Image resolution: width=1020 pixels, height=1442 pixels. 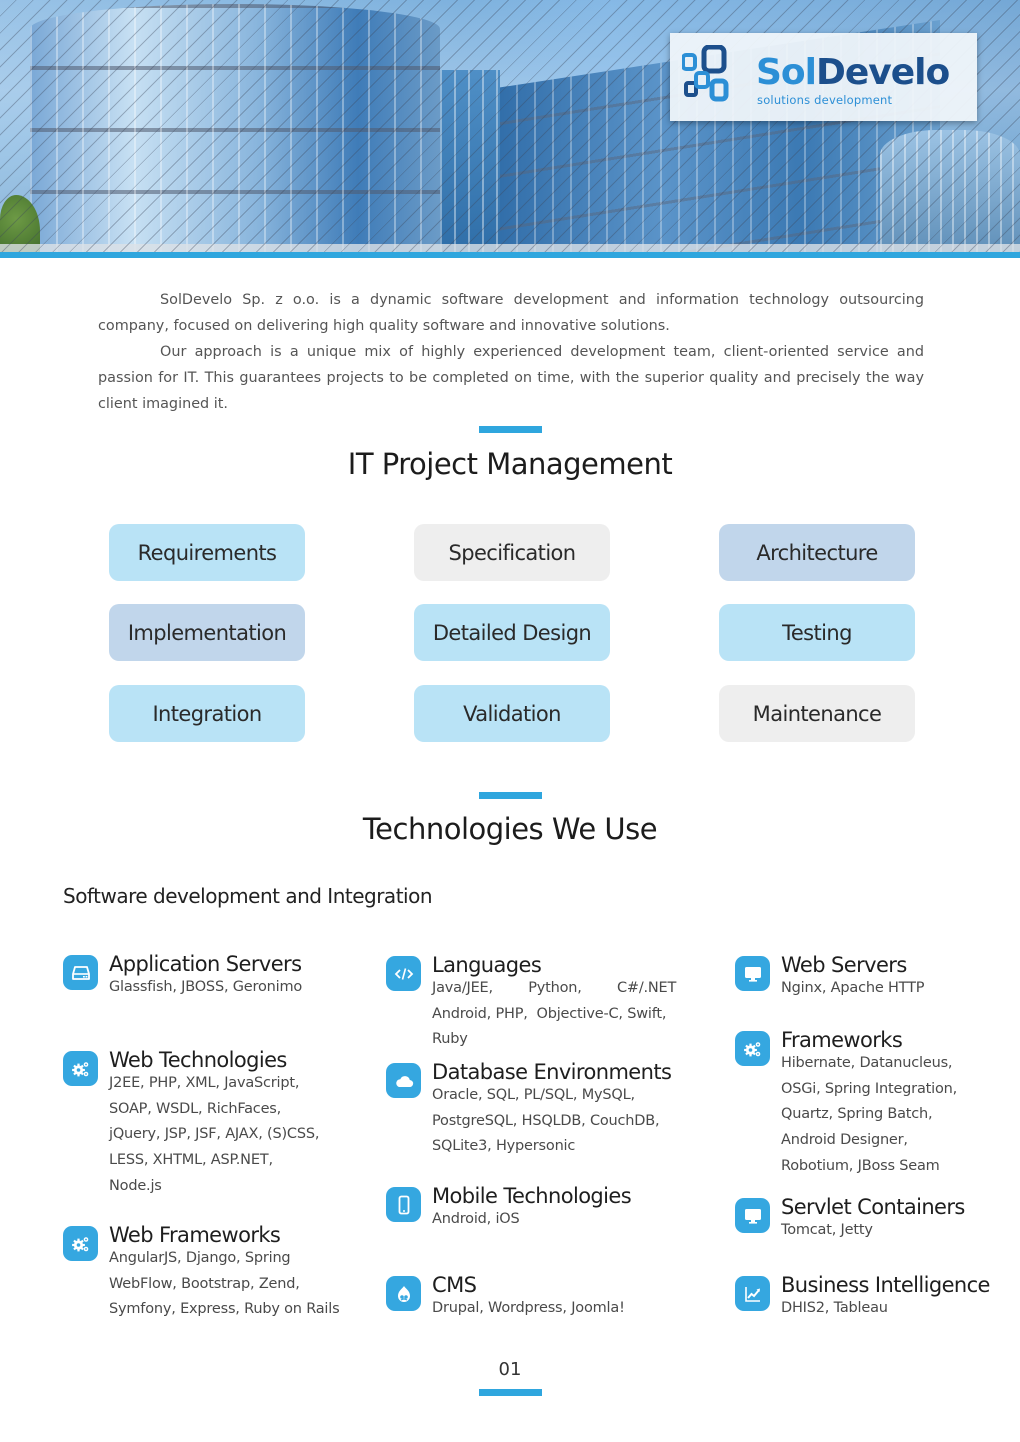 What do you see at coordinates (195, 1235) in the screenshot?
I see `tech-item-title: Web Frameworks` at bounding box center [195, 1235].